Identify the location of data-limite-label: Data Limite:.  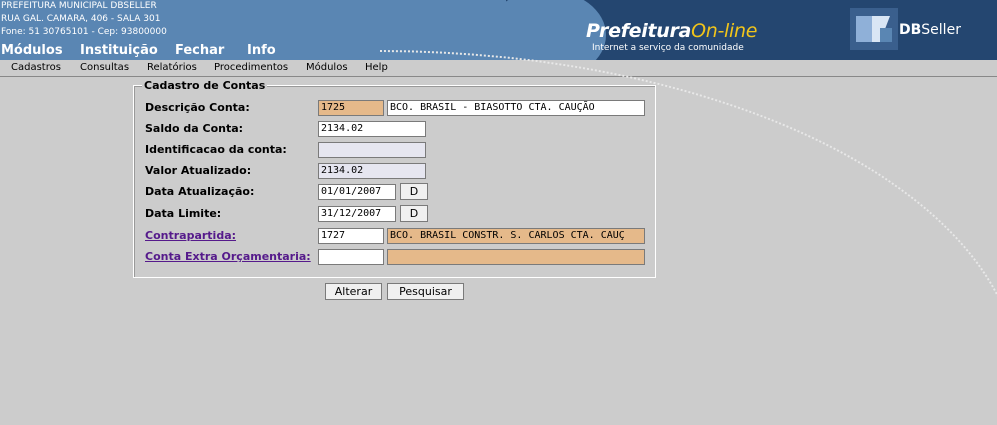
(183, 213).